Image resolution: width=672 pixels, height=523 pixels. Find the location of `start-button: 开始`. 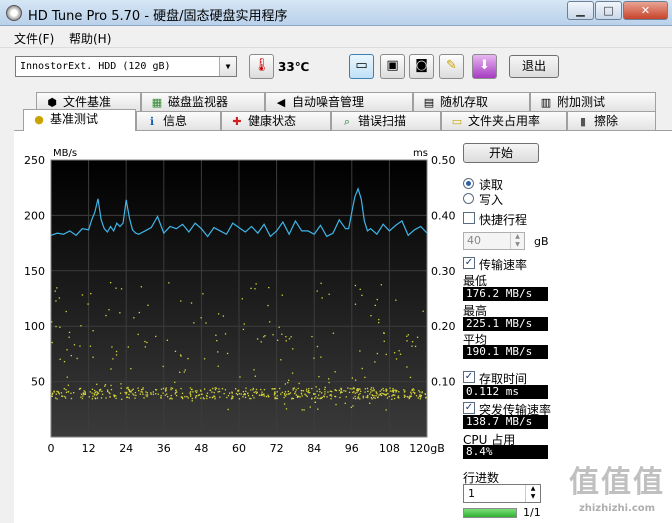

start-button: 开始 is located at coordinates (501, 153).